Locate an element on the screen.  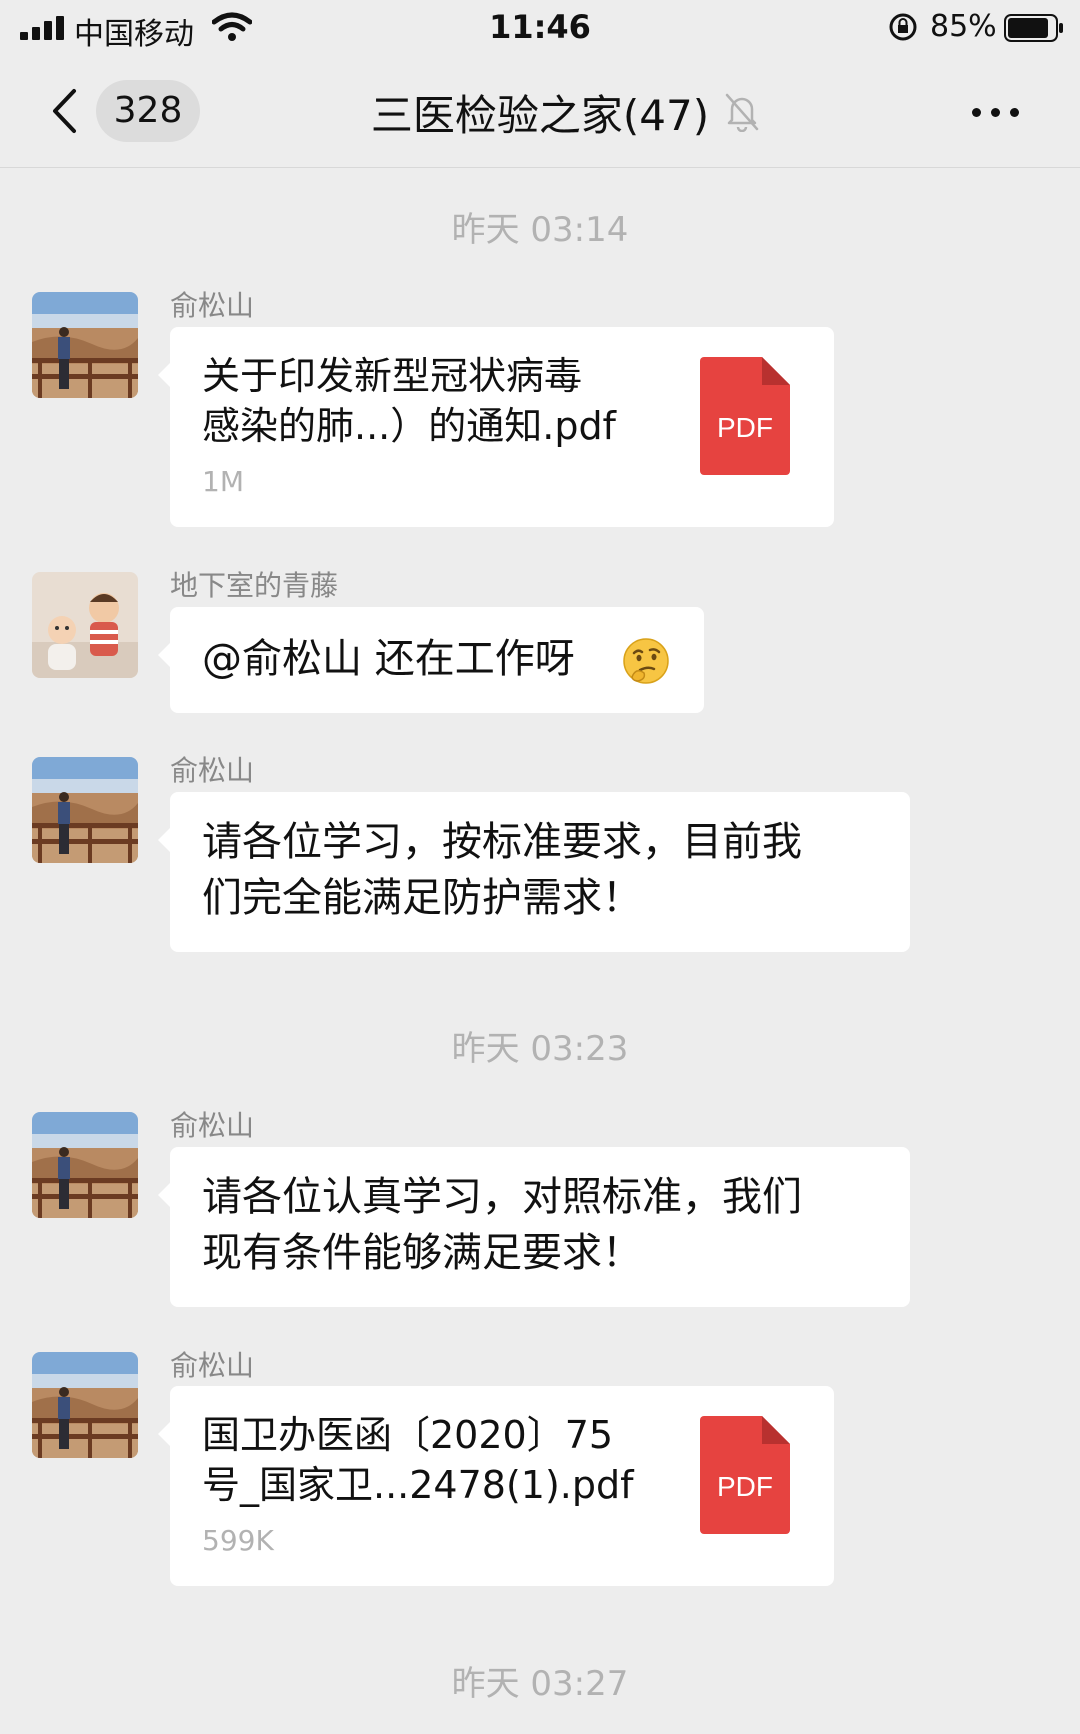
timestamp-separator: 昨天 03:27 is located at coordinates (540, 1684).